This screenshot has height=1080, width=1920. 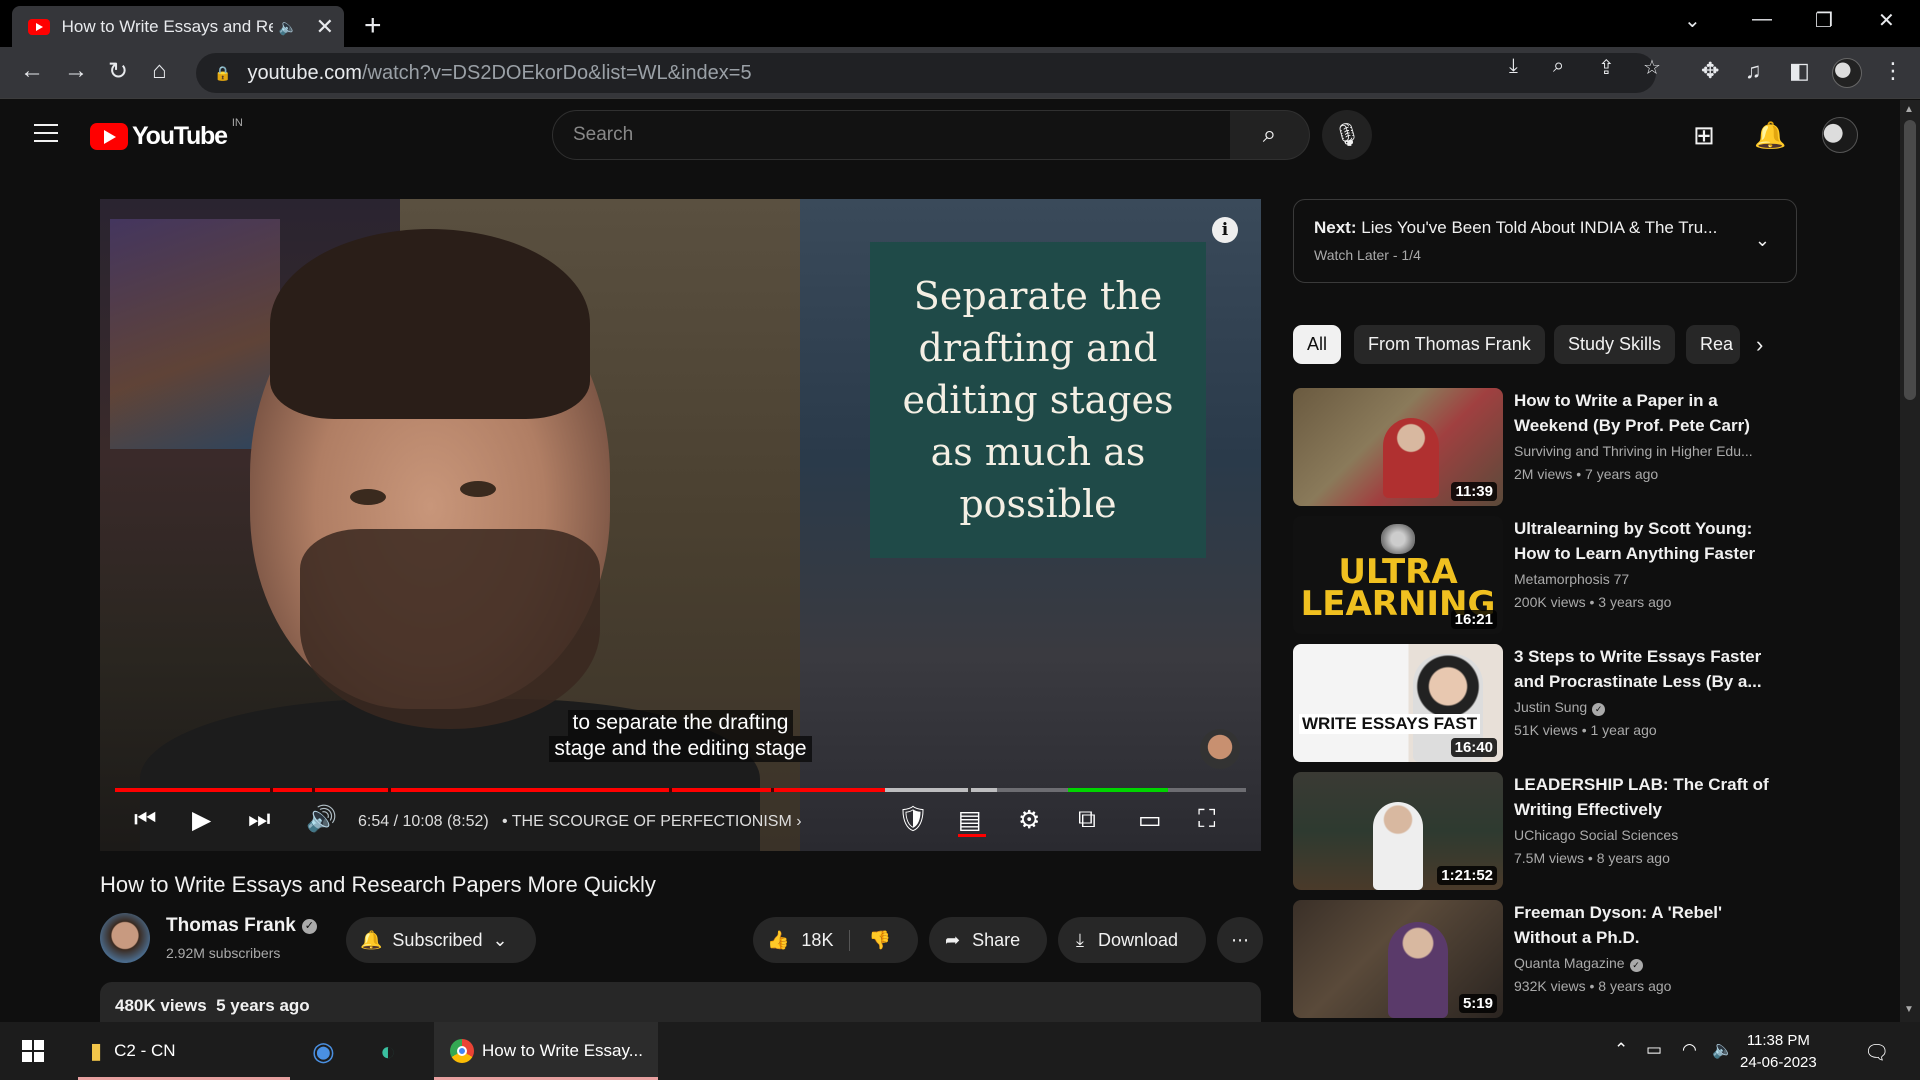 What do you see at coordinates (1824, 20) in the screenshot?
I see `restore-icon: ❐` at bounding box center [1824, 20].